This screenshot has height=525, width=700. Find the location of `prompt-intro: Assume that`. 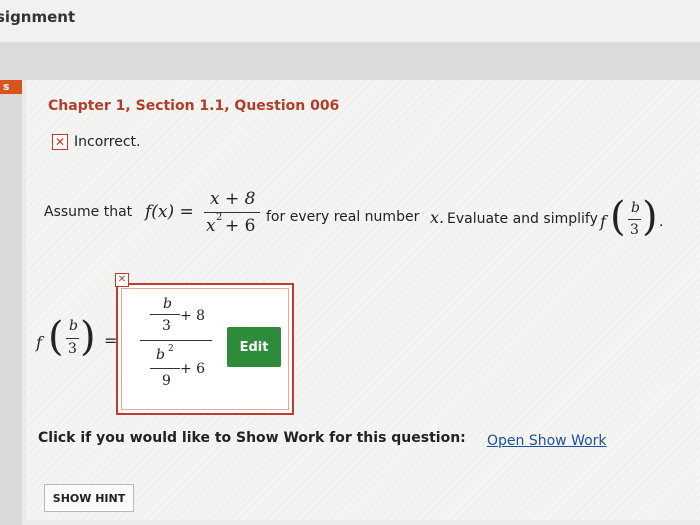

prompt-intro: Assume that is located at coordinates (88, 212).